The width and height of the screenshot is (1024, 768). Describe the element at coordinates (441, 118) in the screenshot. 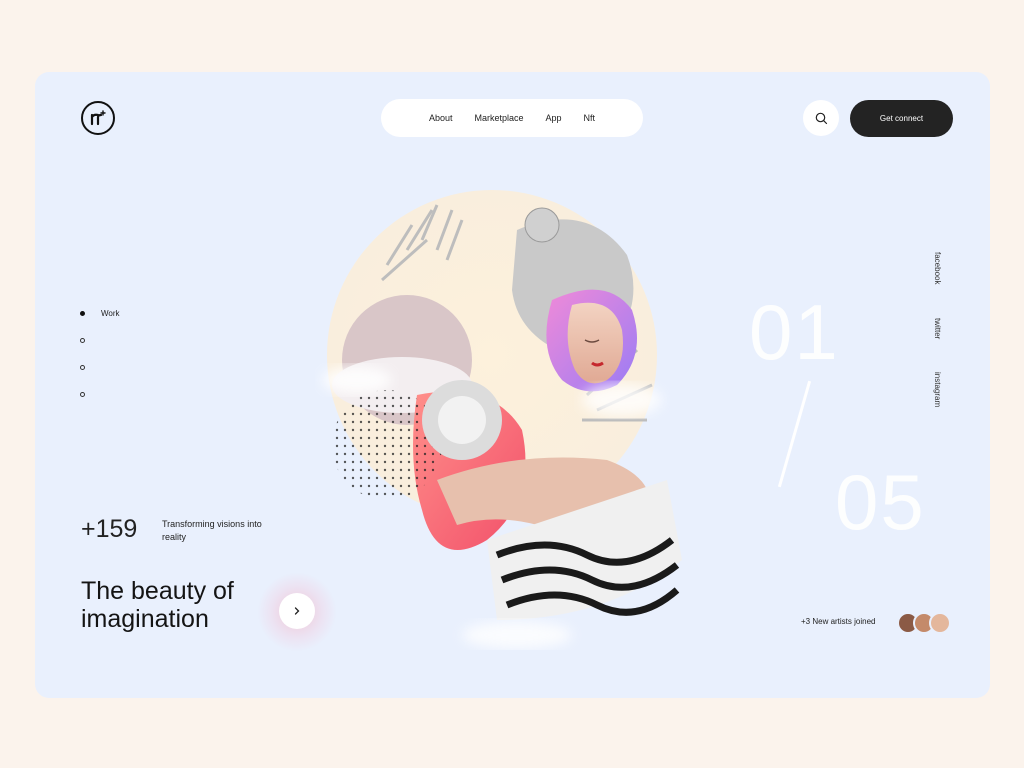

I see `nav-about: About` at that location.